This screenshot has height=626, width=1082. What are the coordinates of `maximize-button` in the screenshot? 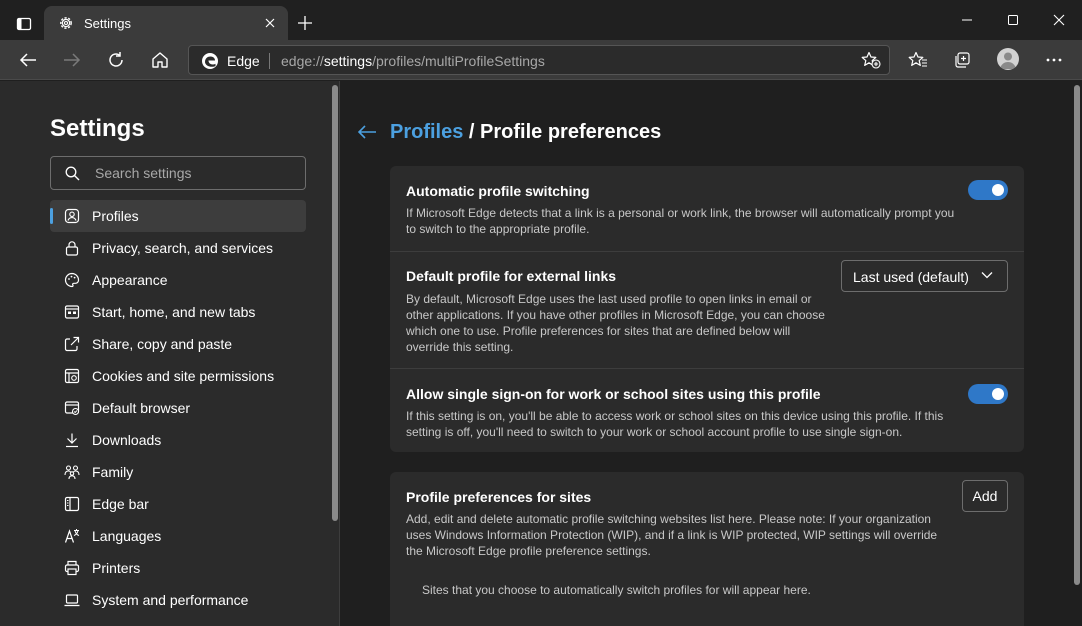 It's located at (1013, 20).